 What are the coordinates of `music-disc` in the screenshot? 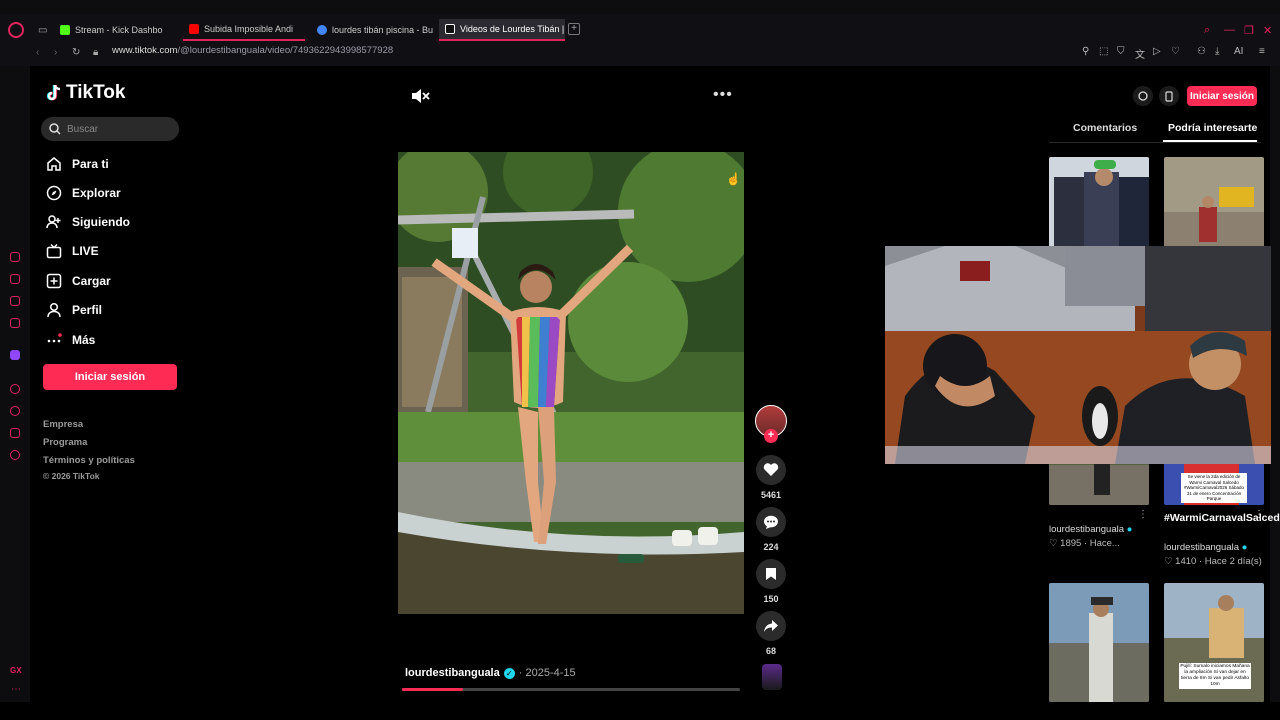 It's located at (772, 677).